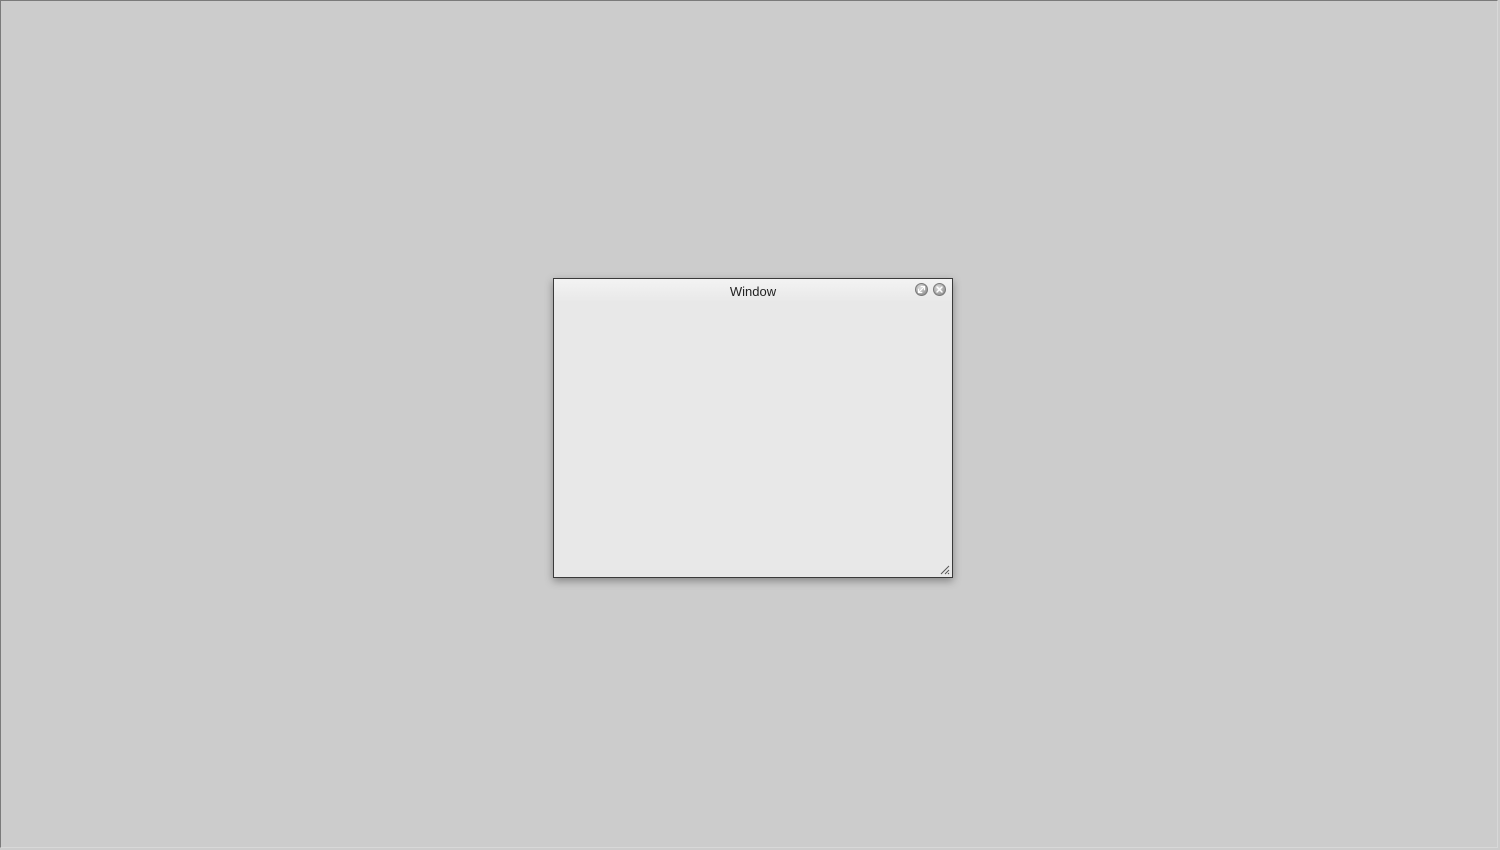  I want to click on resize-grip-handle, so click(944, 569).